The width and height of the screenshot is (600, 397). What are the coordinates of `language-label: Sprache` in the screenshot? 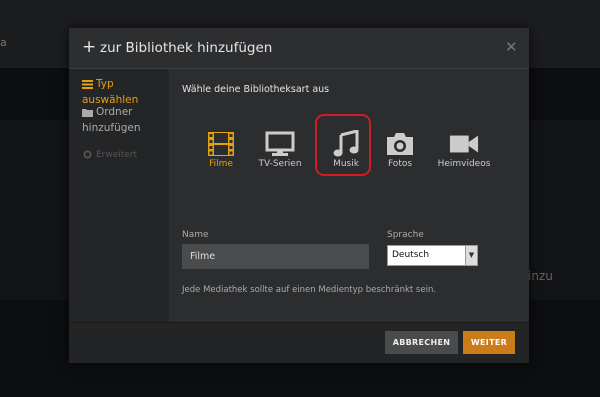 It's located at (405, 235).